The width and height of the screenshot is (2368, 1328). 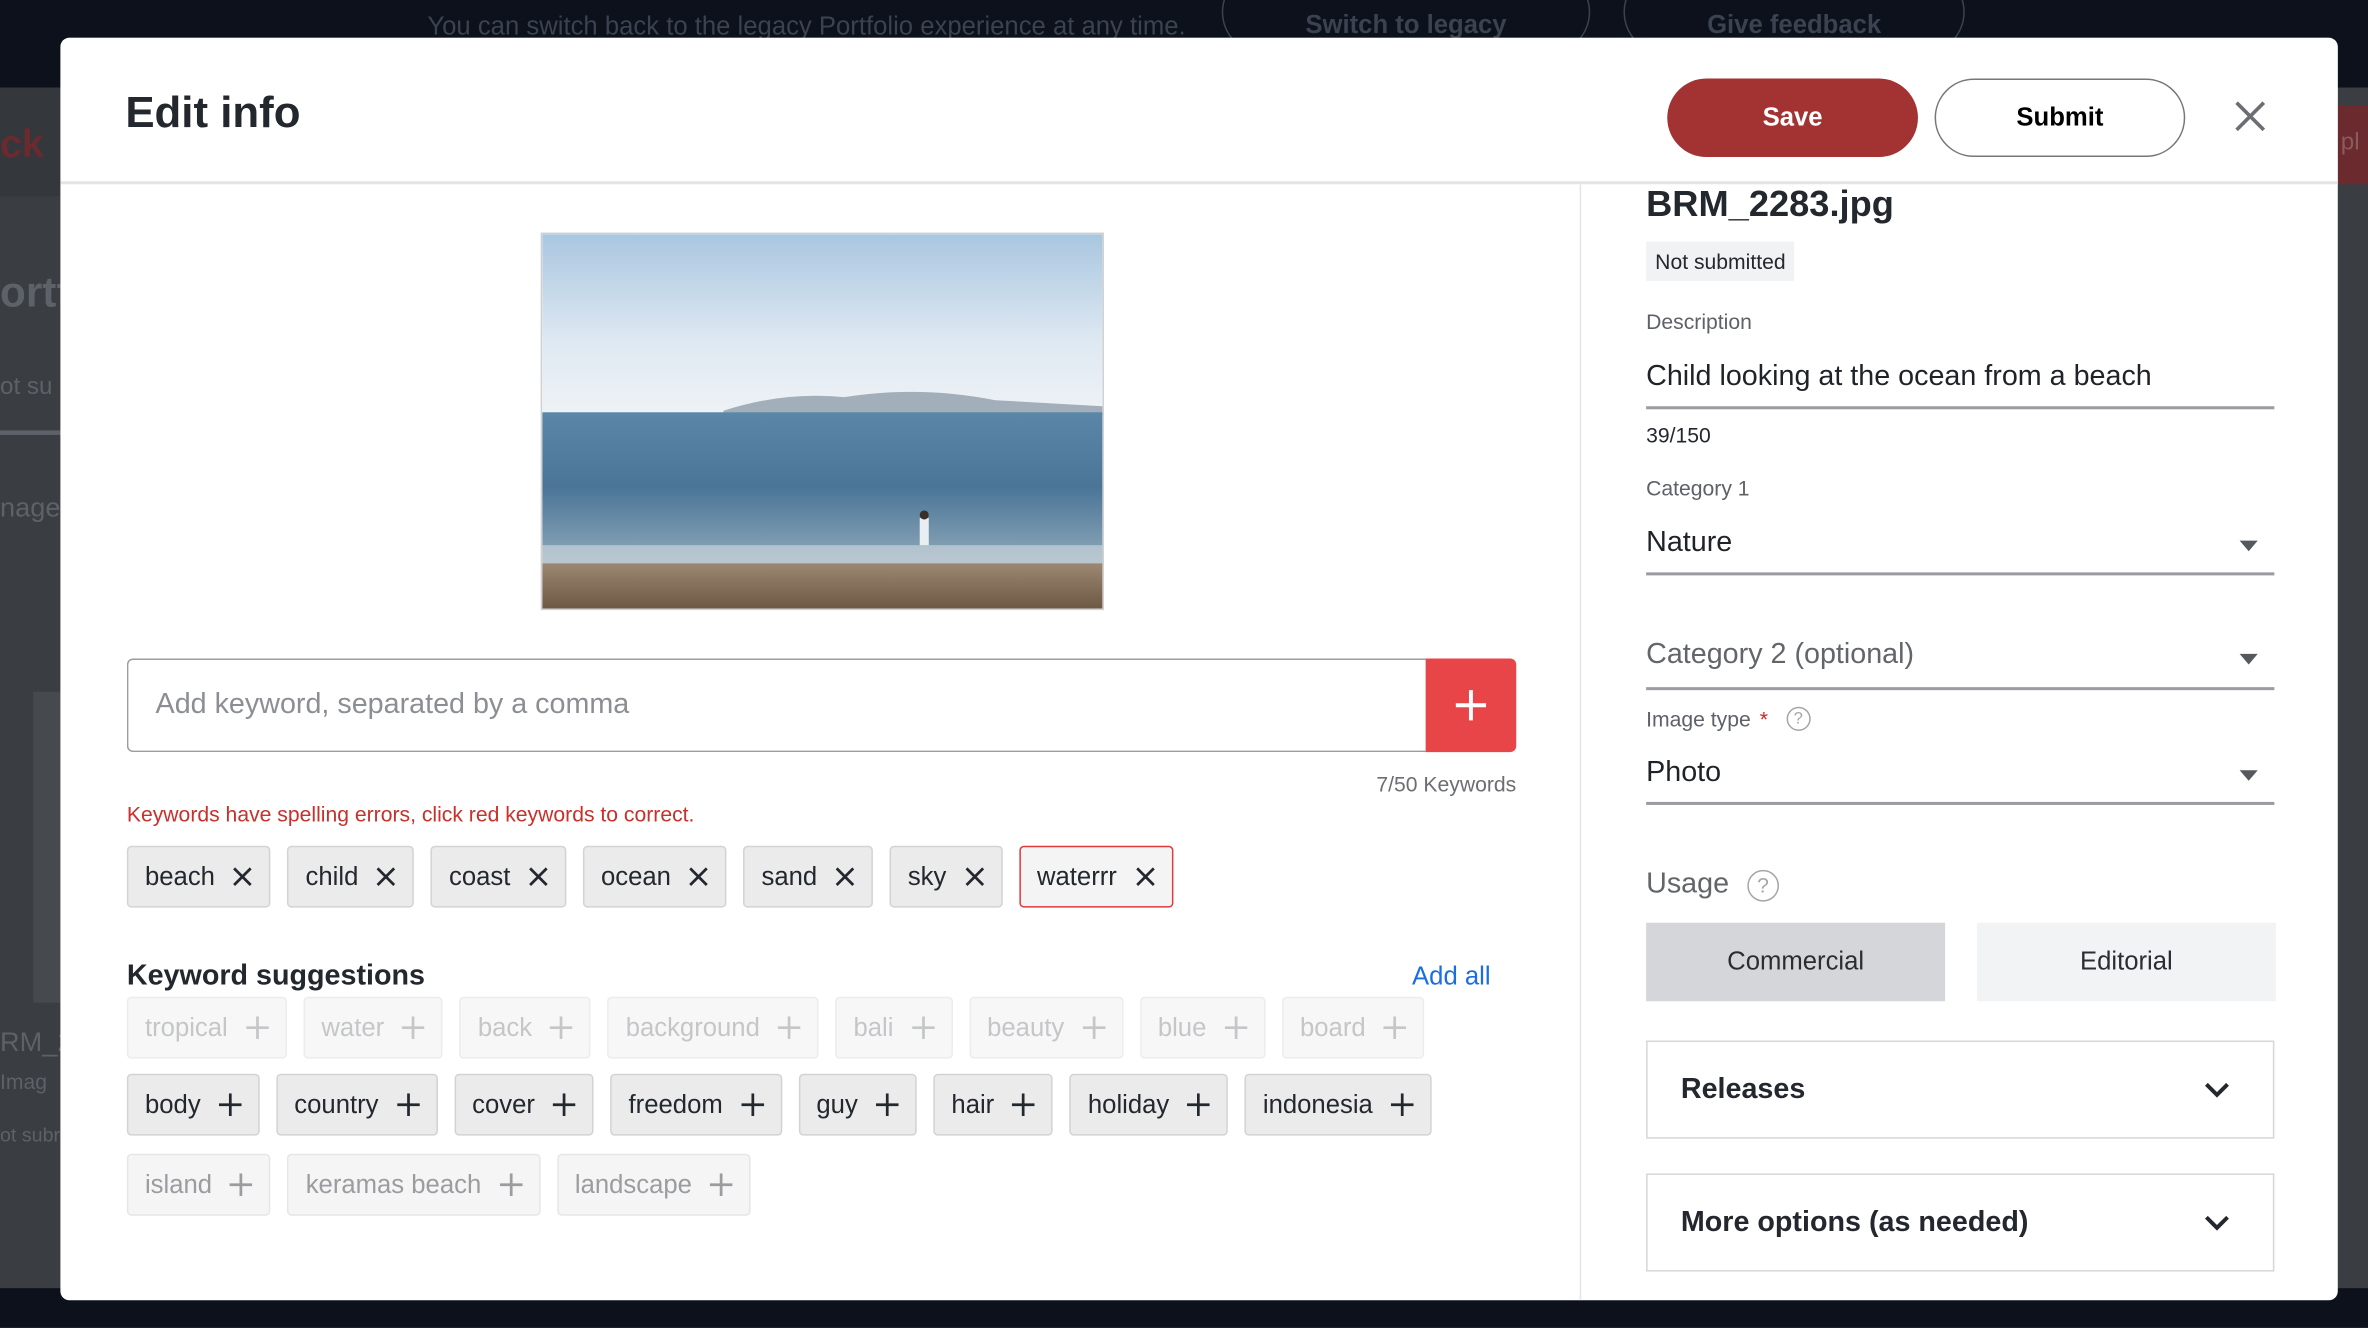 I want to click on required-mark: *, so click(x=1764, y=718).